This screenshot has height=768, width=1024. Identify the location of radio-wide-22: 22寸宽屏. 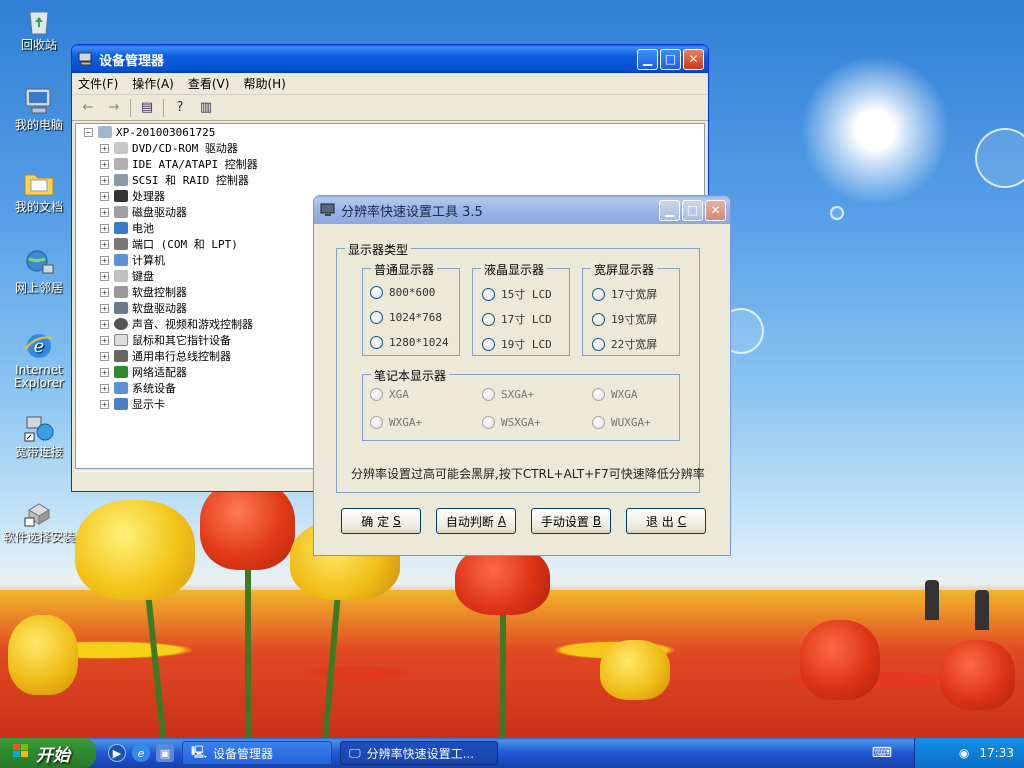
(624, 344).